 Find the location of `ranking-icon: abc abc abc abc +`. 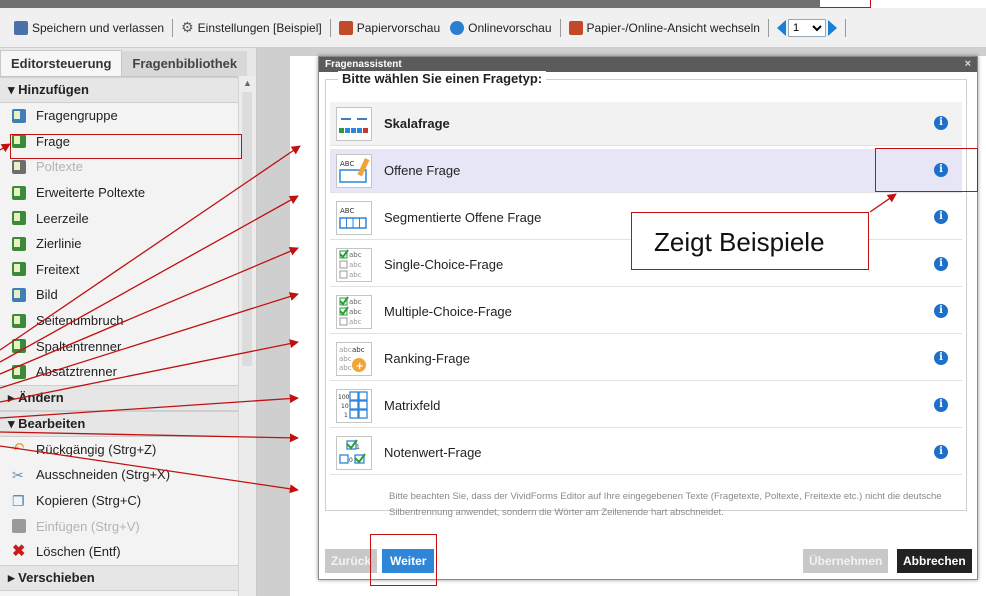

ranking-icon: abc abc abc abc + is located at coordinates (354, 358).